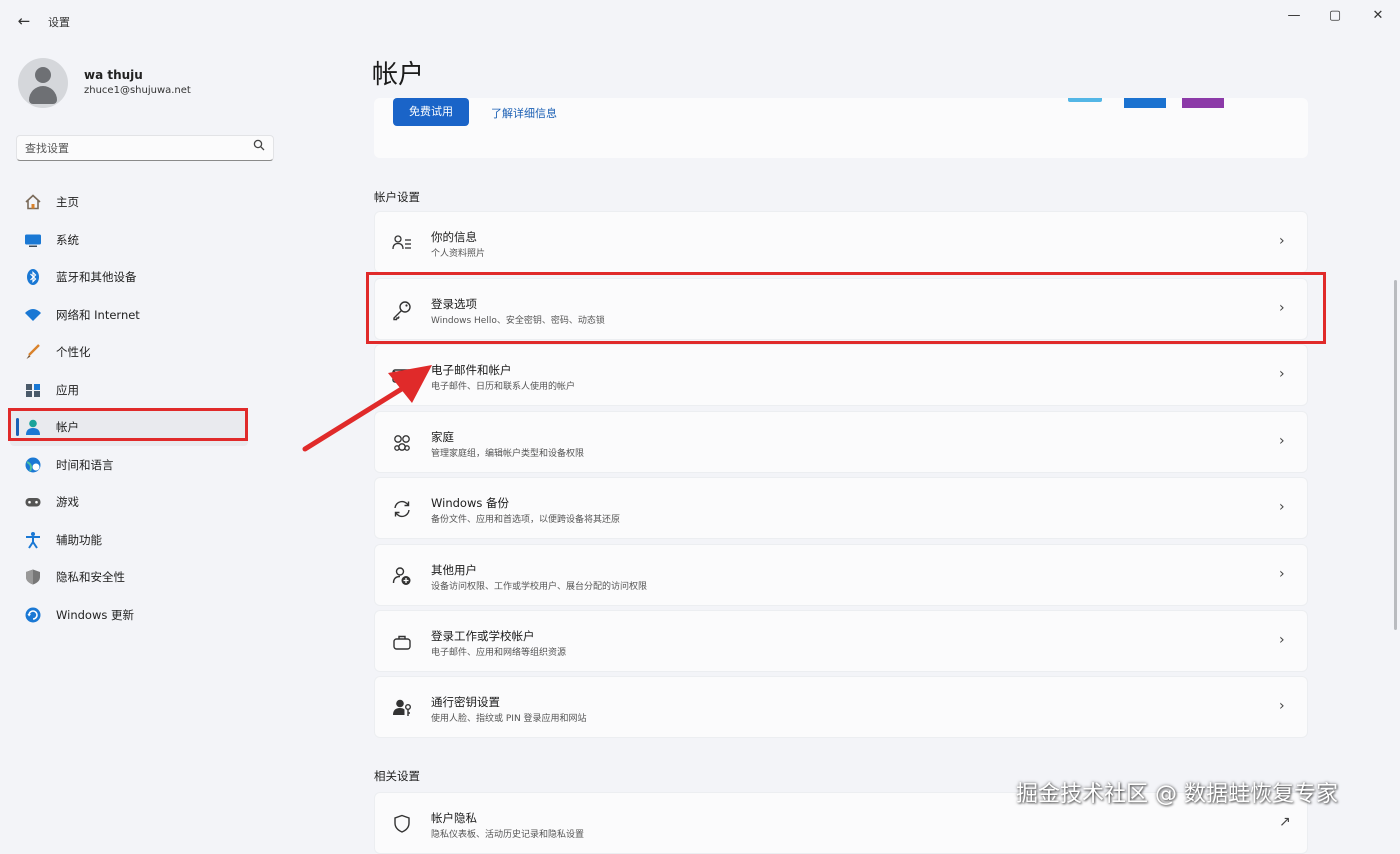 Image resolution: width=1400 pixels, height=854 pixels. I want to click on user-profile: wa thuju zhuce1@shujuwa.net, so click(158, 83).